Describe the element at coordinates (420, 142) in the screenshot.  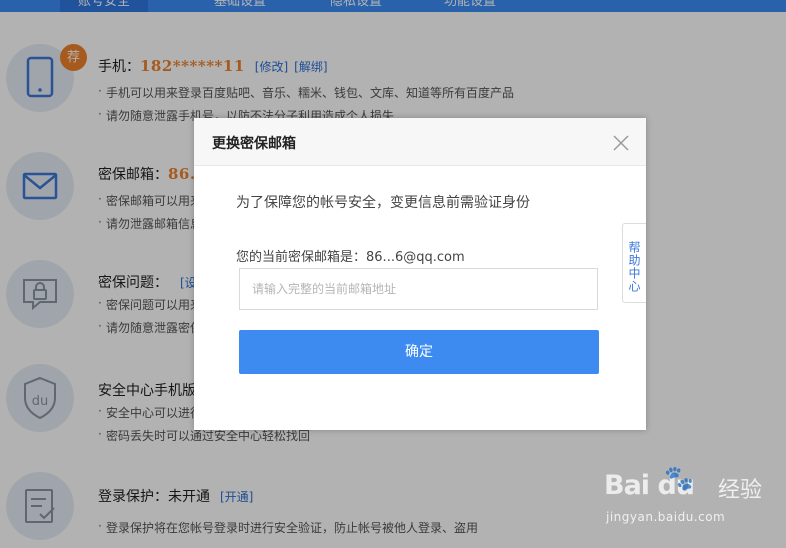
I see `dialog-header: 更换密保邮箱` at that location.